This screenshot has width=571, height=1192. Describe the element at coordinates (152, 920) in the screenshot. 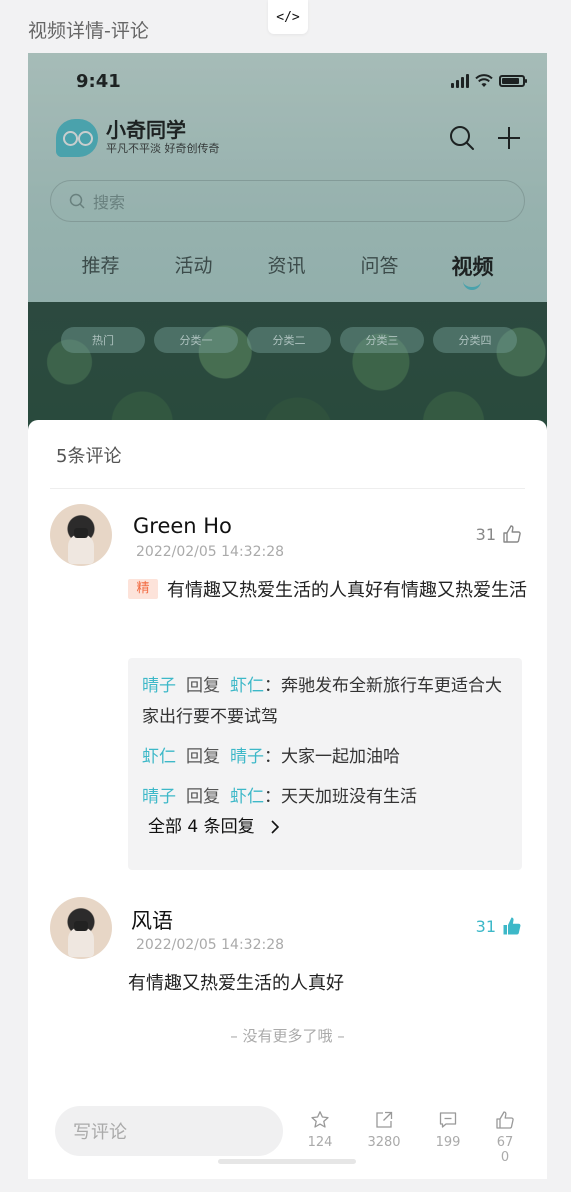

I see `comment-user-name: 风语` at that location.